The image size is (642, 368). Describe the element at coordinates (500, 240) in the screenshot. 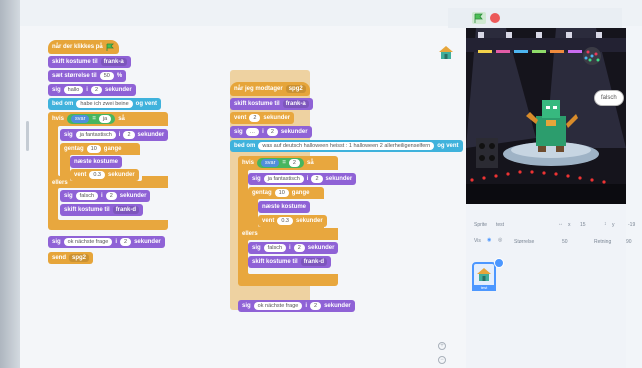

I see `eye-hidden-icon: ◎` at that location.